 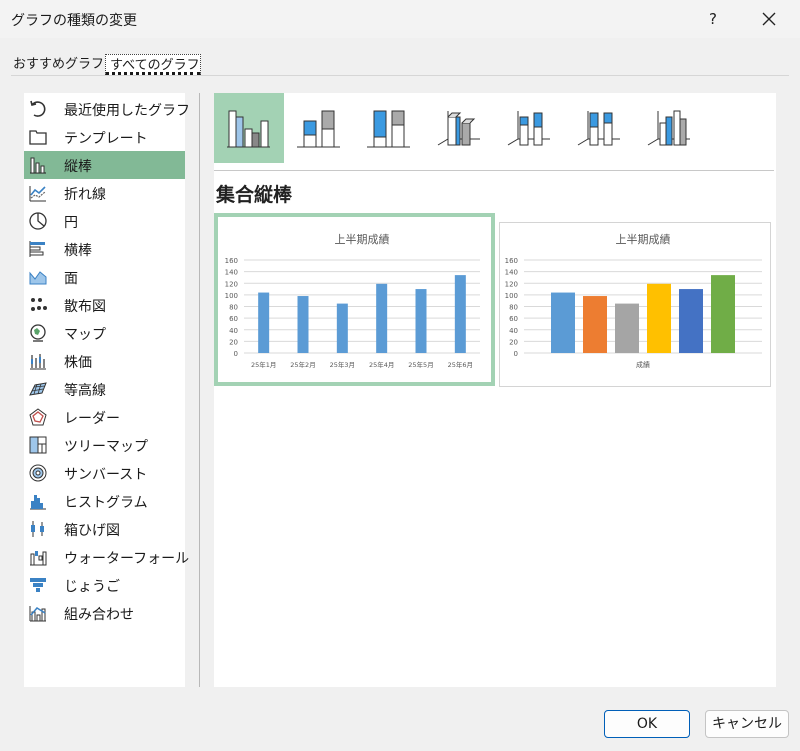 I want to click on subtype-stacked-column, so click(x=319, y=128).